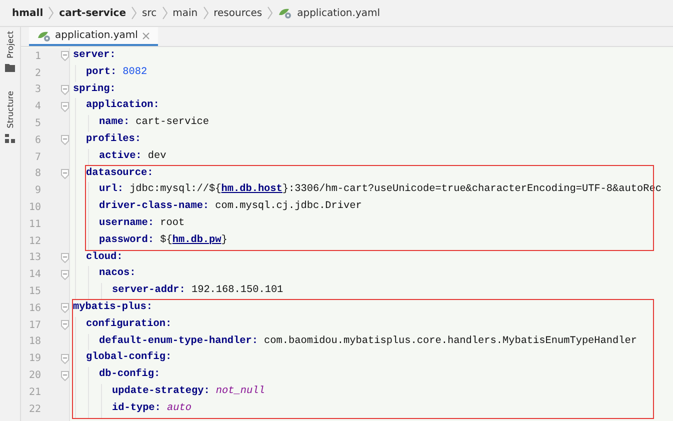  What do you see at coordinates (179, 408) in the screenshot?
I see `yaml-value: auto` at bounding box center [179, 408].